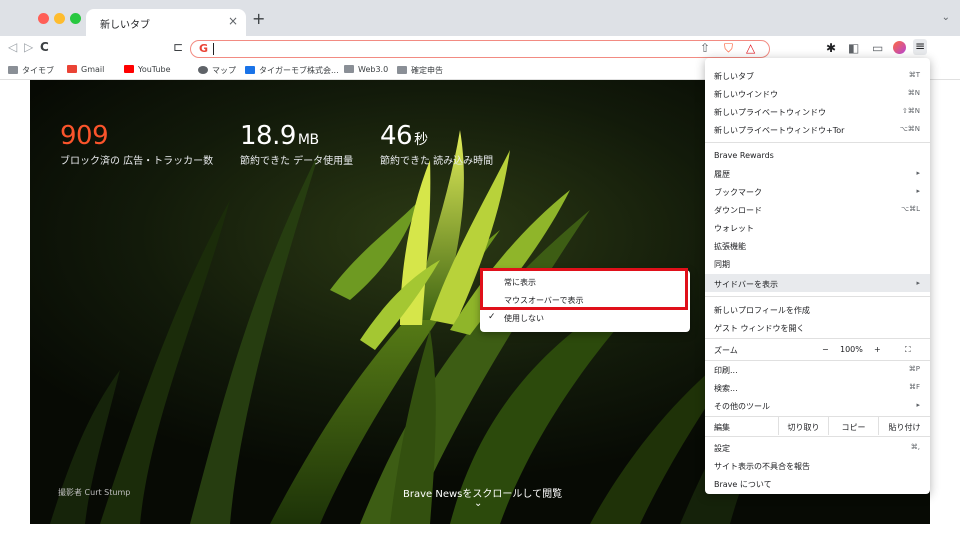  I want to click on brave-news-prompt: Brave Newsをスクロールして閲覧, so click(482, 492).